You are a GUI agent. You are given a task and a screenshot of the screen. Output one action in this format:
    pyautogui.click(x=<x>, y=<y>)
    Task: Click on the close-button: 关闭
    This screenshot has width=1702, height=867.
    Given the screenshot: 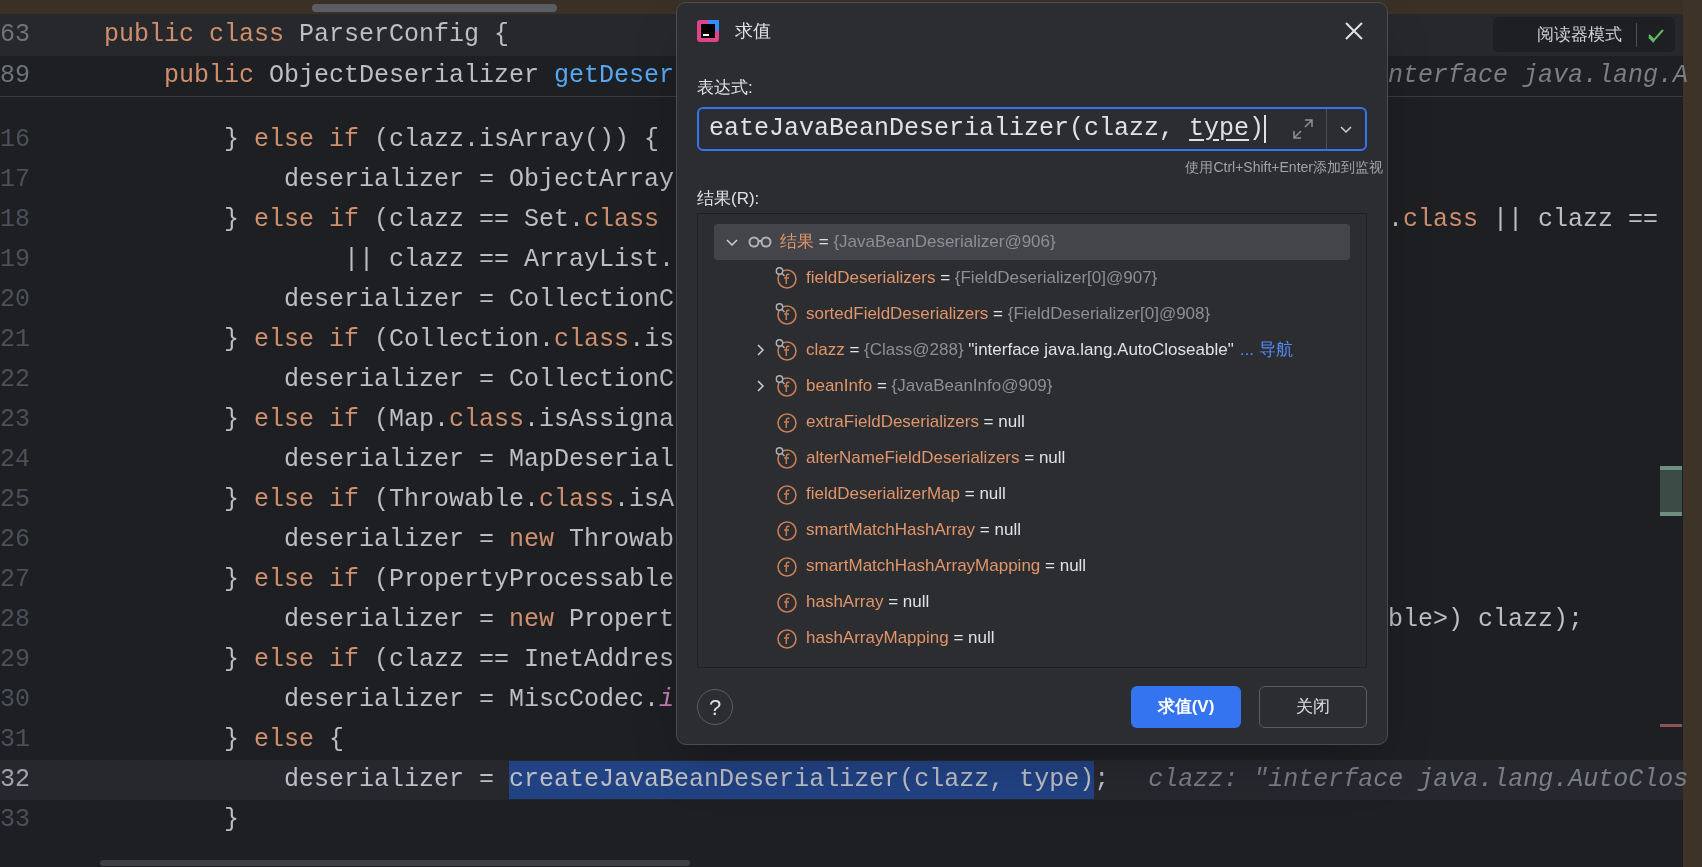 What is the action you would take?
    pyautogui.click(x=1313, y=707)
    